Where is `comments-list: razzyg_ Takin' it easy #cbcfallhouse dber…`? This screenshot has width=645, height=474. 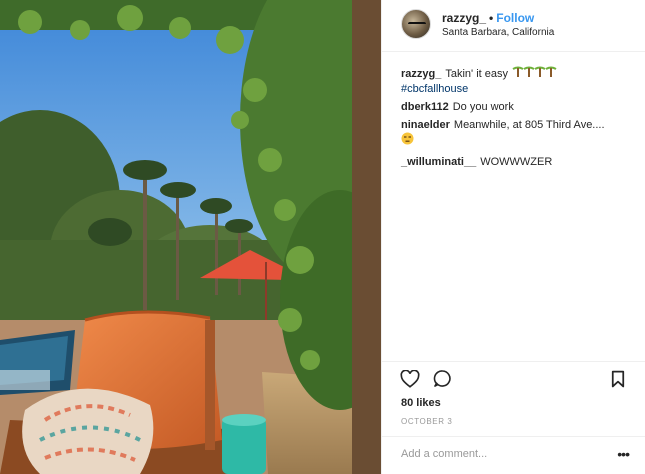
comments-list: razzyg_ Takin' it easy #cbcfallhouse dber… is located at coordinates (517, 119).